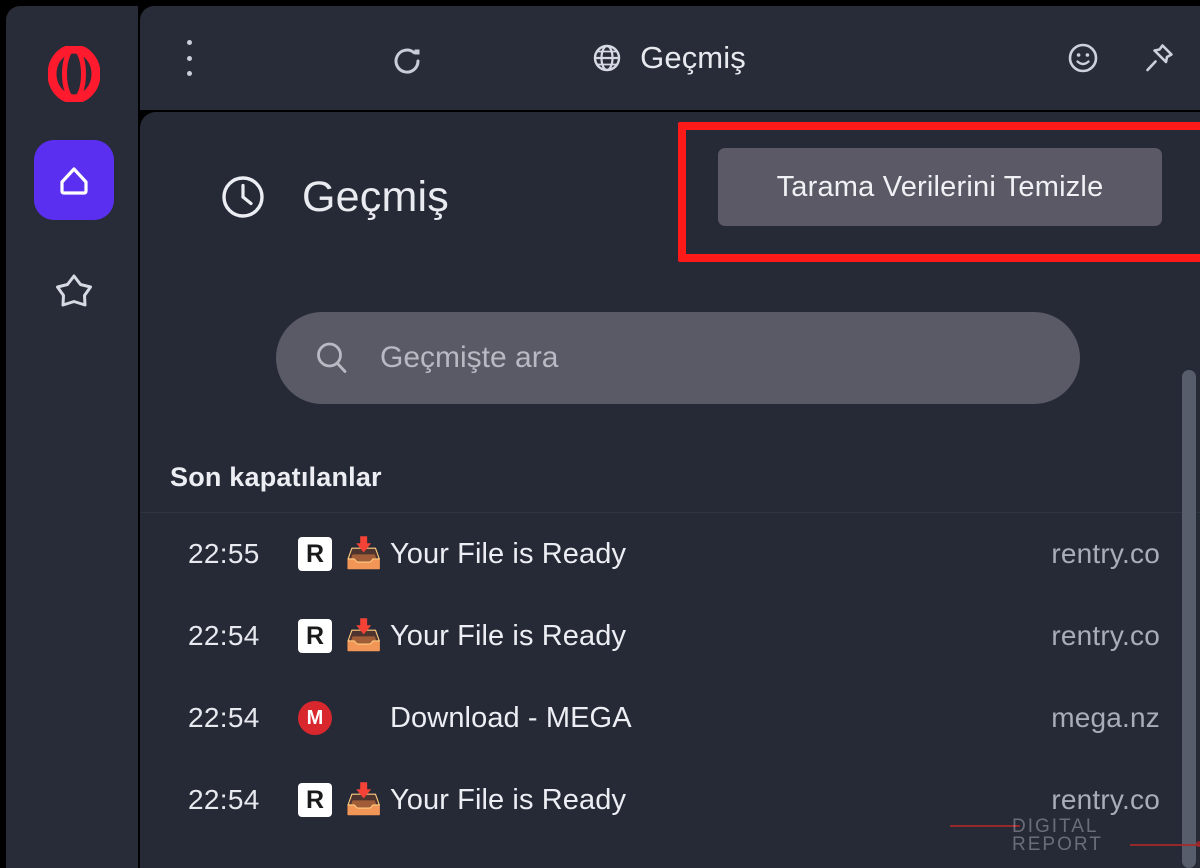 The width and height of the screenshot is (1200, 868). I want to click on search-input, so click(711, 358).